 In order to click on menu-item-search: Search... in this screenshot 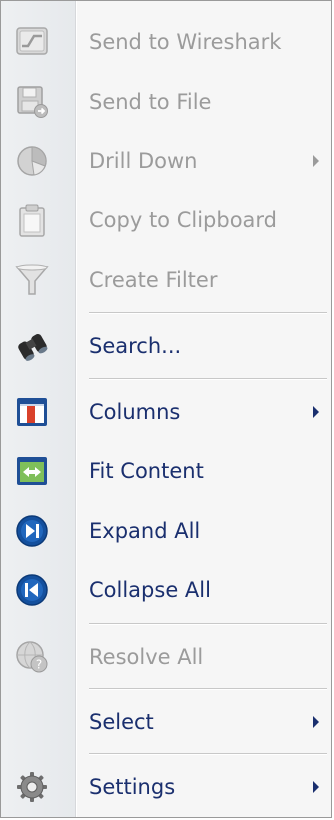, I will do `click(166, 346)`.